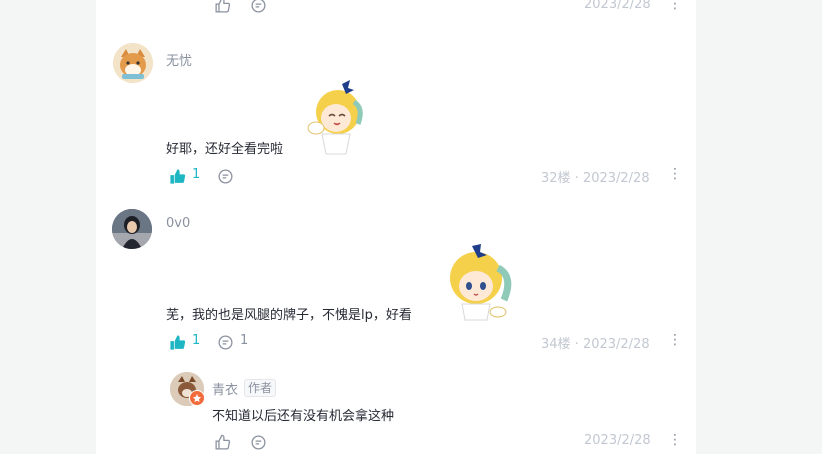 The height and width of the screenshot is (454, 822). Describe the element at coordinates (303, 416) in the screenshot. I see `reply-text: 不知道以后还有没有机会拿这种` at that location.